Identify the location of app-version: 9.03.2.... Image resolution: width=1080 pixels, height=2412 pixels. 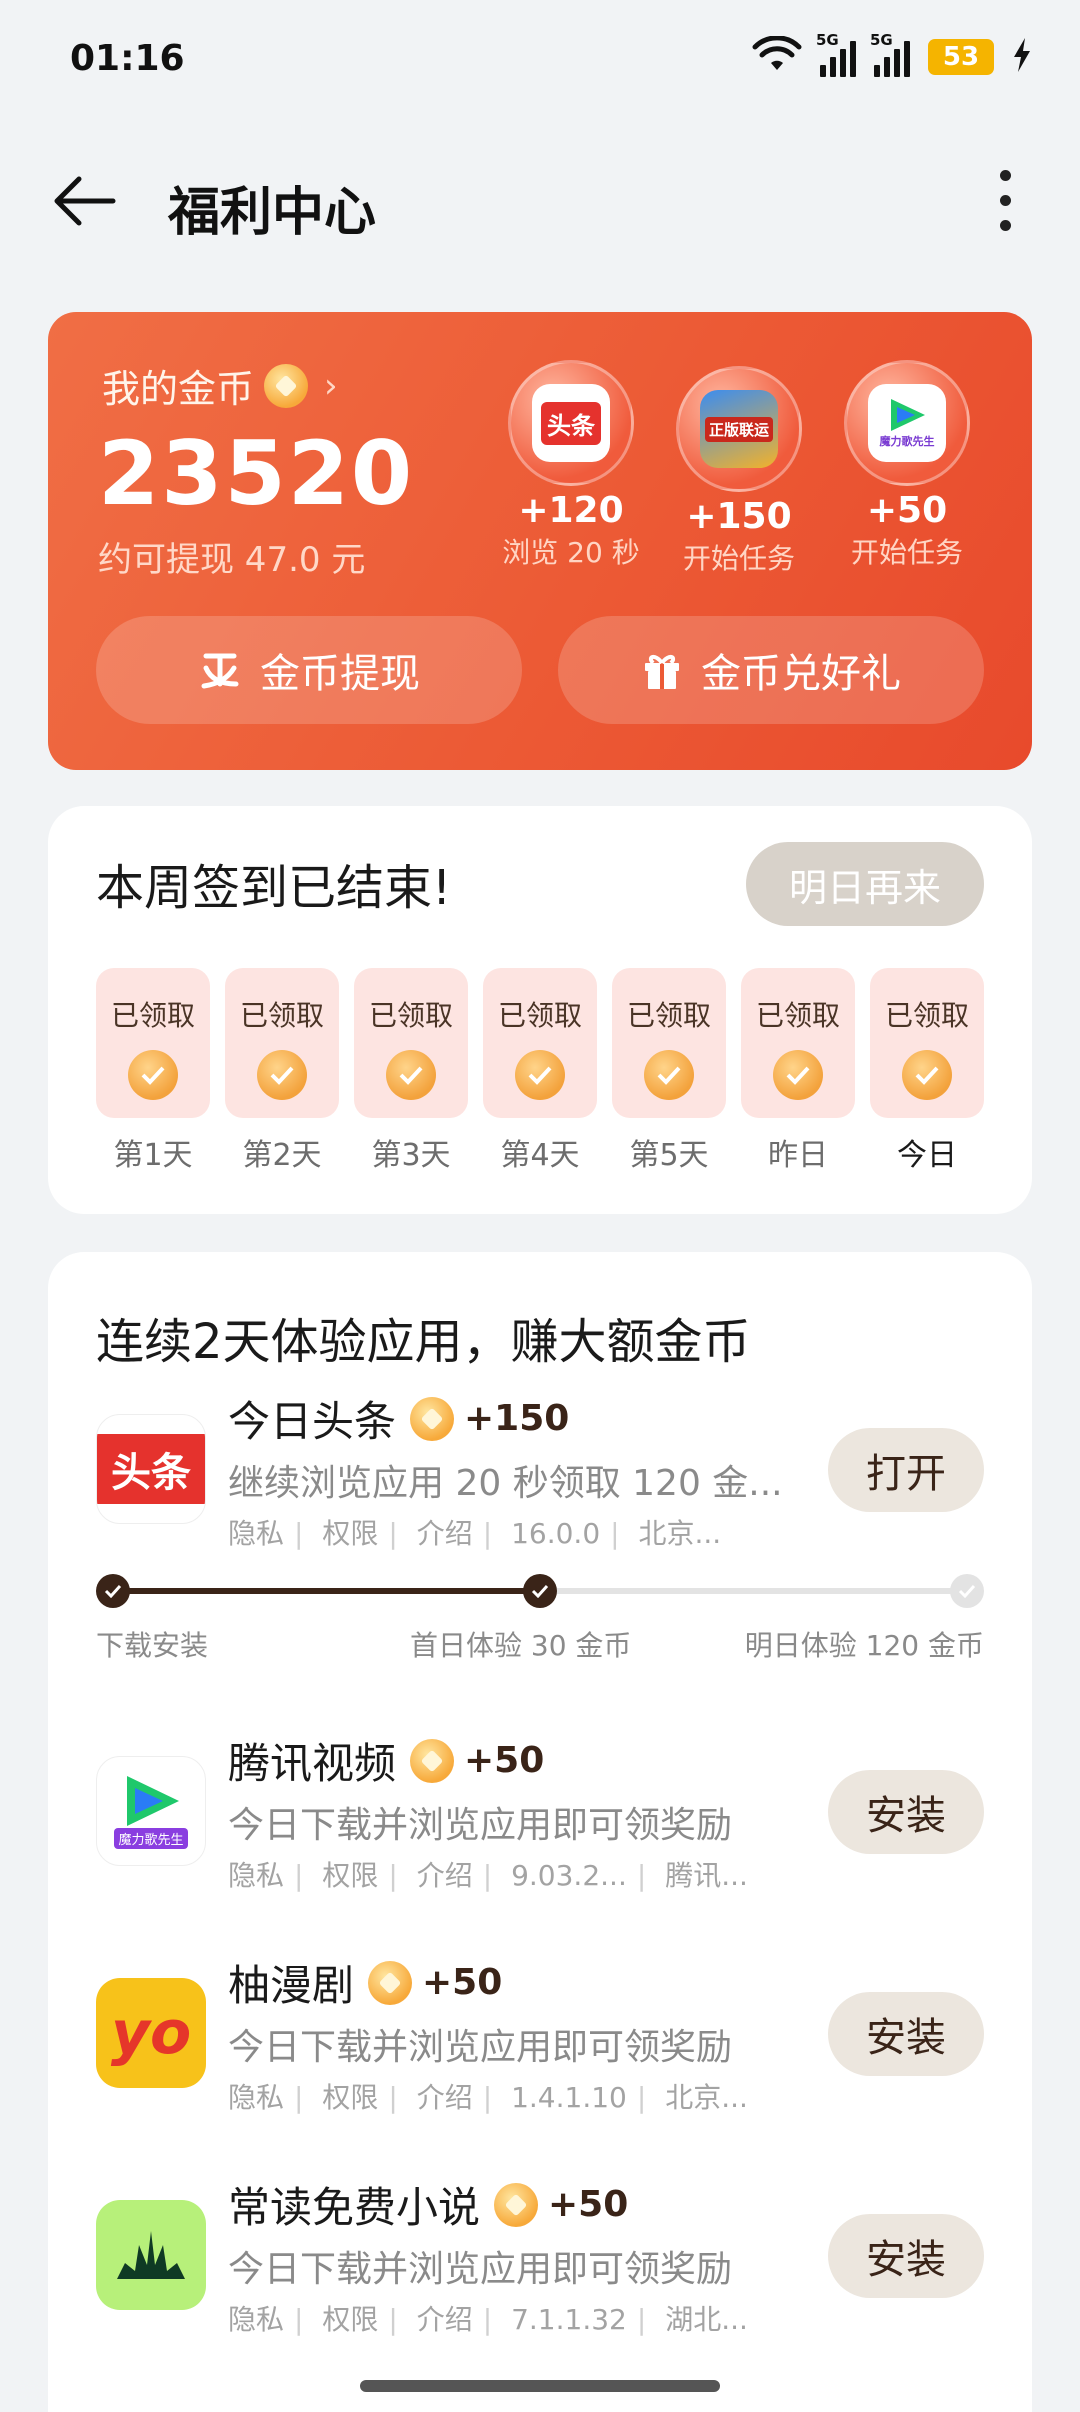
(569, 1875).